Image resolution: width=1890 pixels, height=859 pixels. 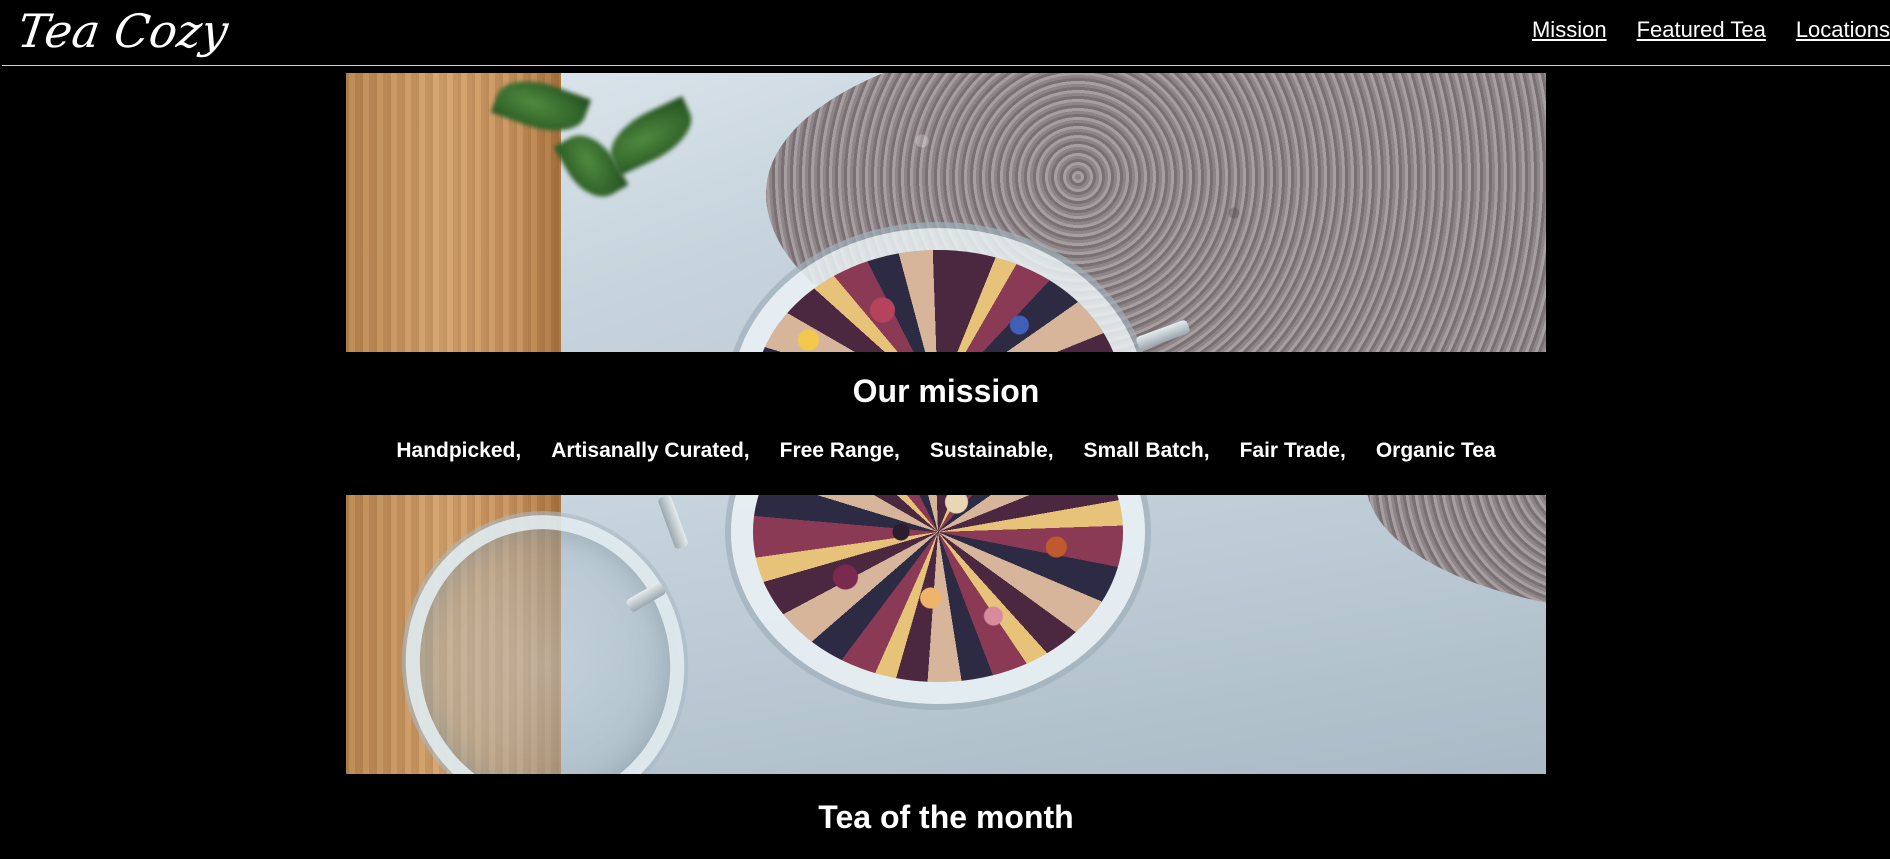 I want to click on value-item: Organic Tea, so click(x=1435, y=450).